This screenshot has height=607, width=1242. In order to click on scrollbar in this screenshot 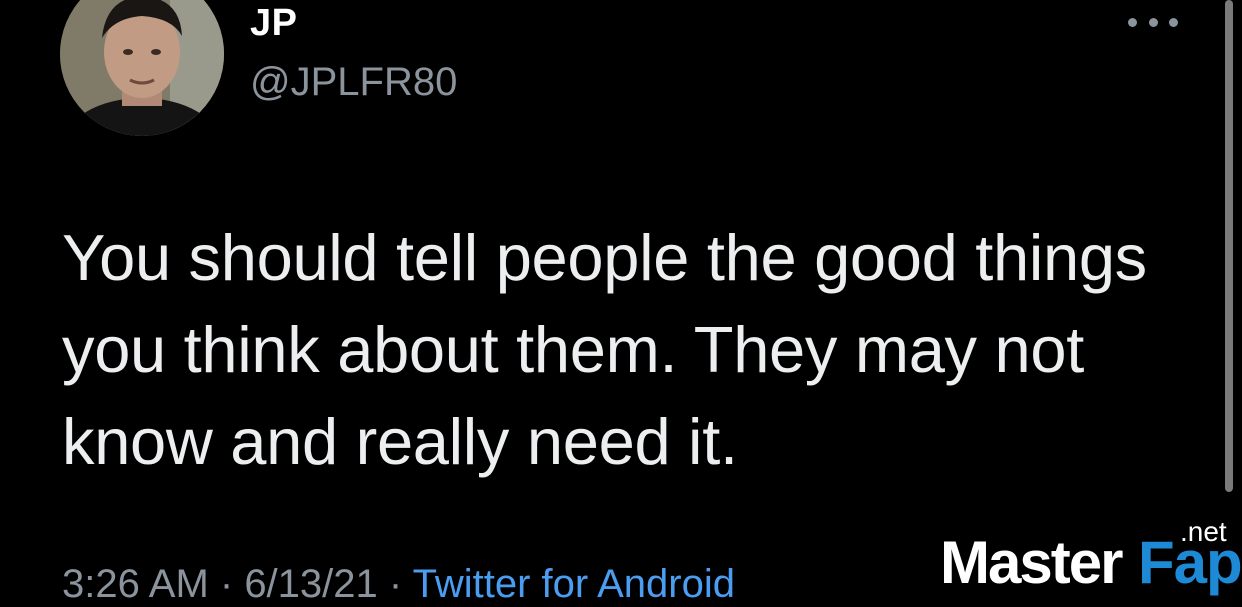, I will do `click(1229, 246)`.